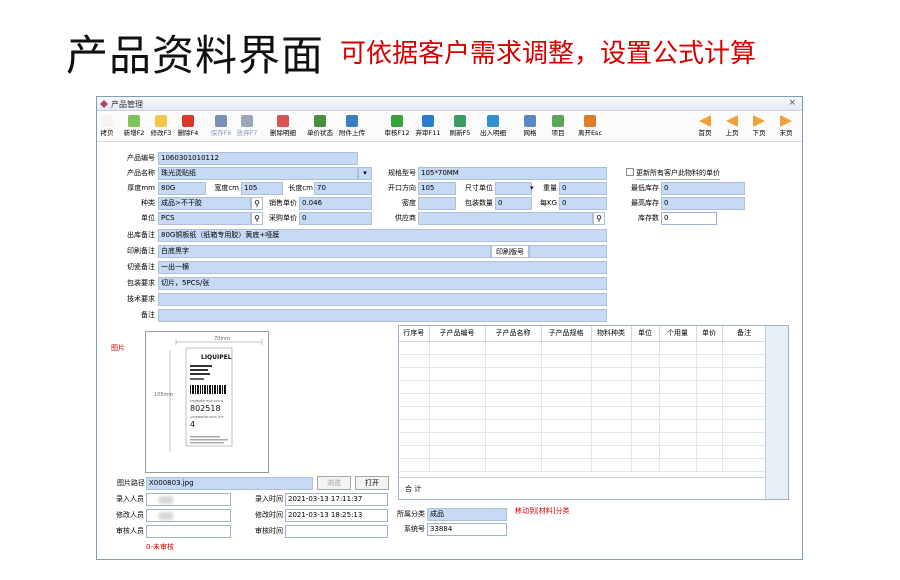  What do you see at coordinates (678, 334) in the screenshot?
I see `grid-column-header: 个用量` at bounding box center [678, 334].